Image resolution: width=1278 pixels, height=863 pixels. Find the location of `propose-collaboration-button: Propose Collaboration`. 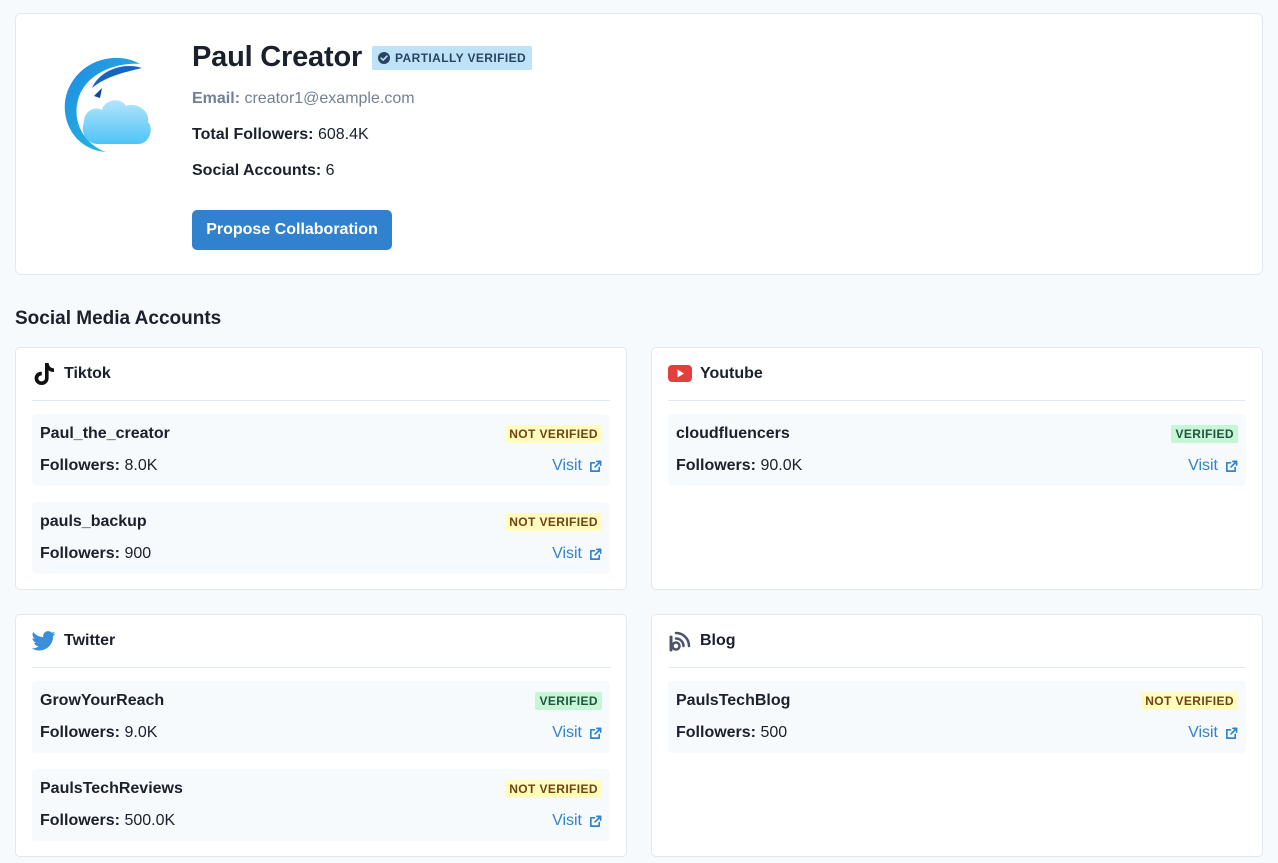

propose-collaboration-button: Propose Collaboration is located at coordinates (292, 230).